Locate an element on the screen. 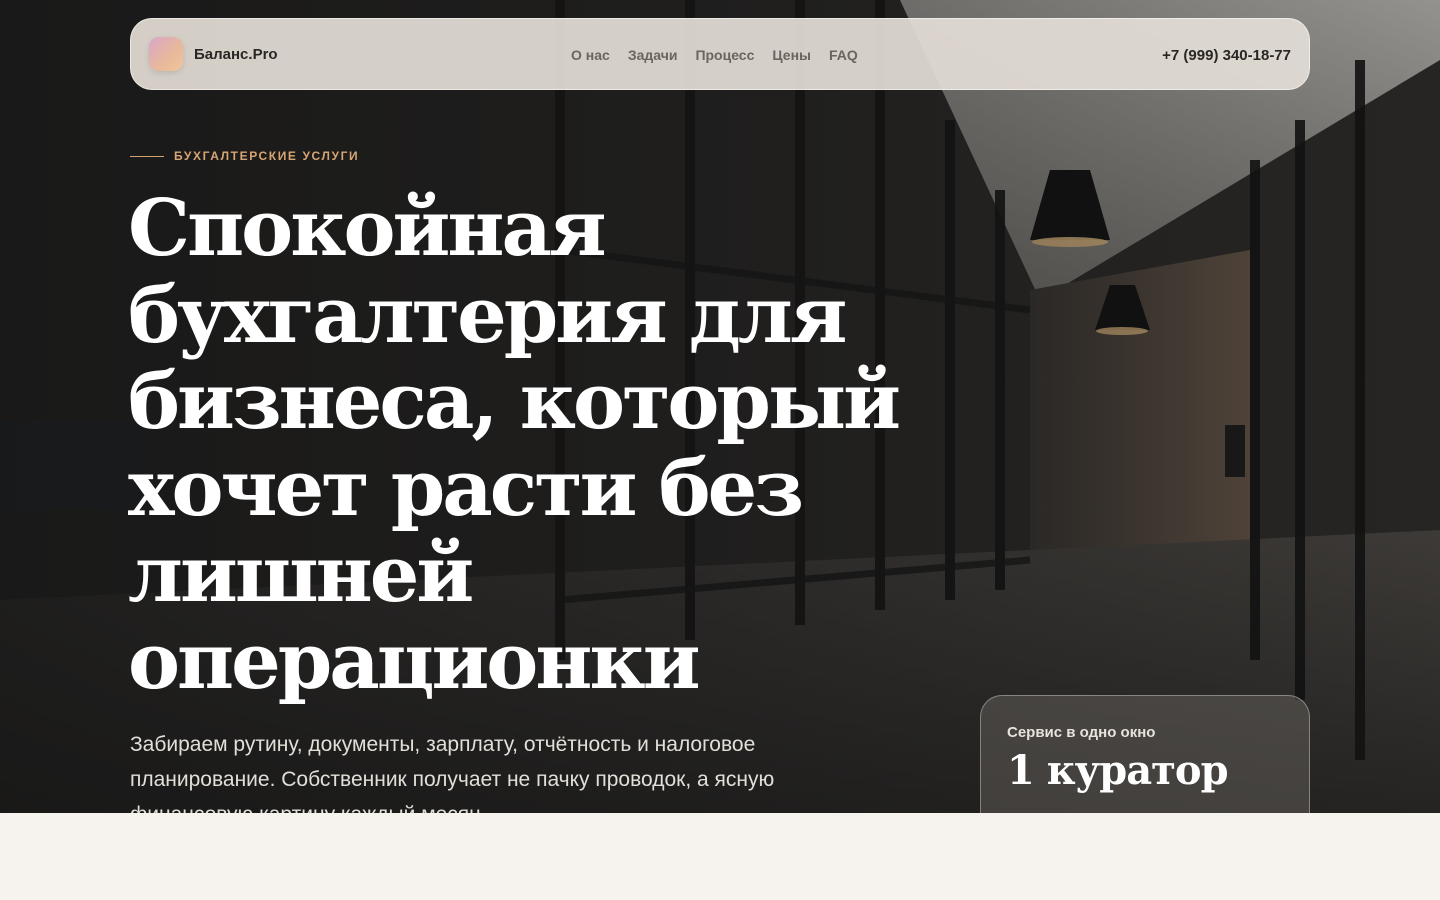  nav-link-prices: Цены is located at coordinates (791, 55).